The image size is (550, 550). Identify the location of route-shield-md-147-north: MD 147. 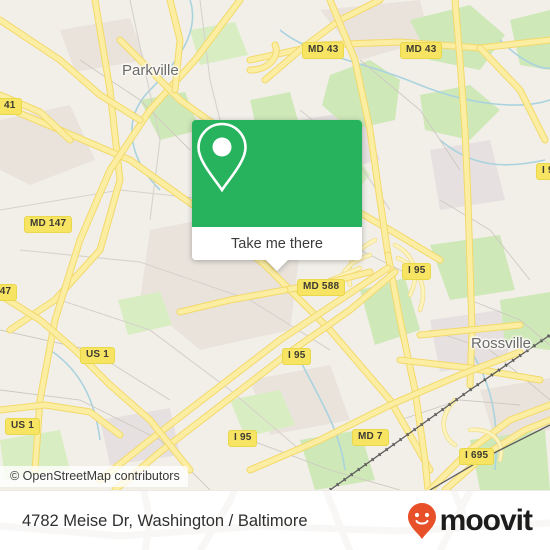
(48, 224).